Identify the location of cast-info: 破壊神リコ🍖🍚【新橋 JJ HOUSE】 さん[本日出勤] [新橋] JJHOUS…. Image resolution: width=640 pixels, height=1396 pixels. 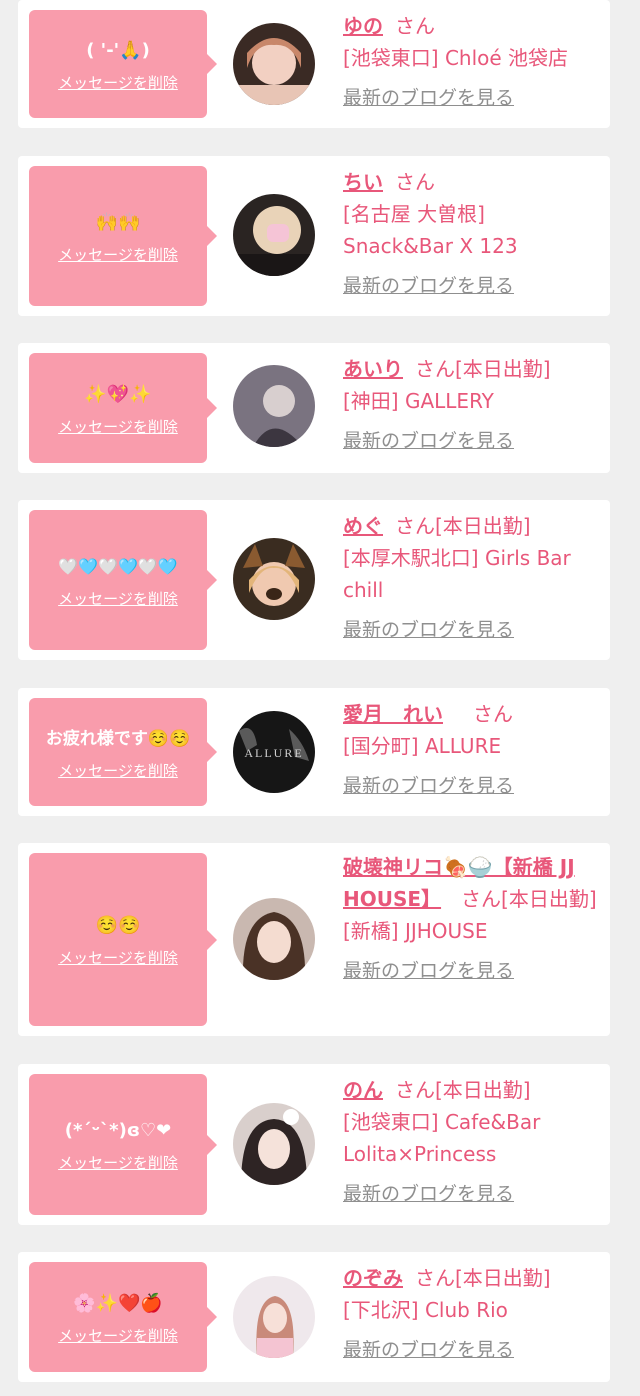
(473, 919).